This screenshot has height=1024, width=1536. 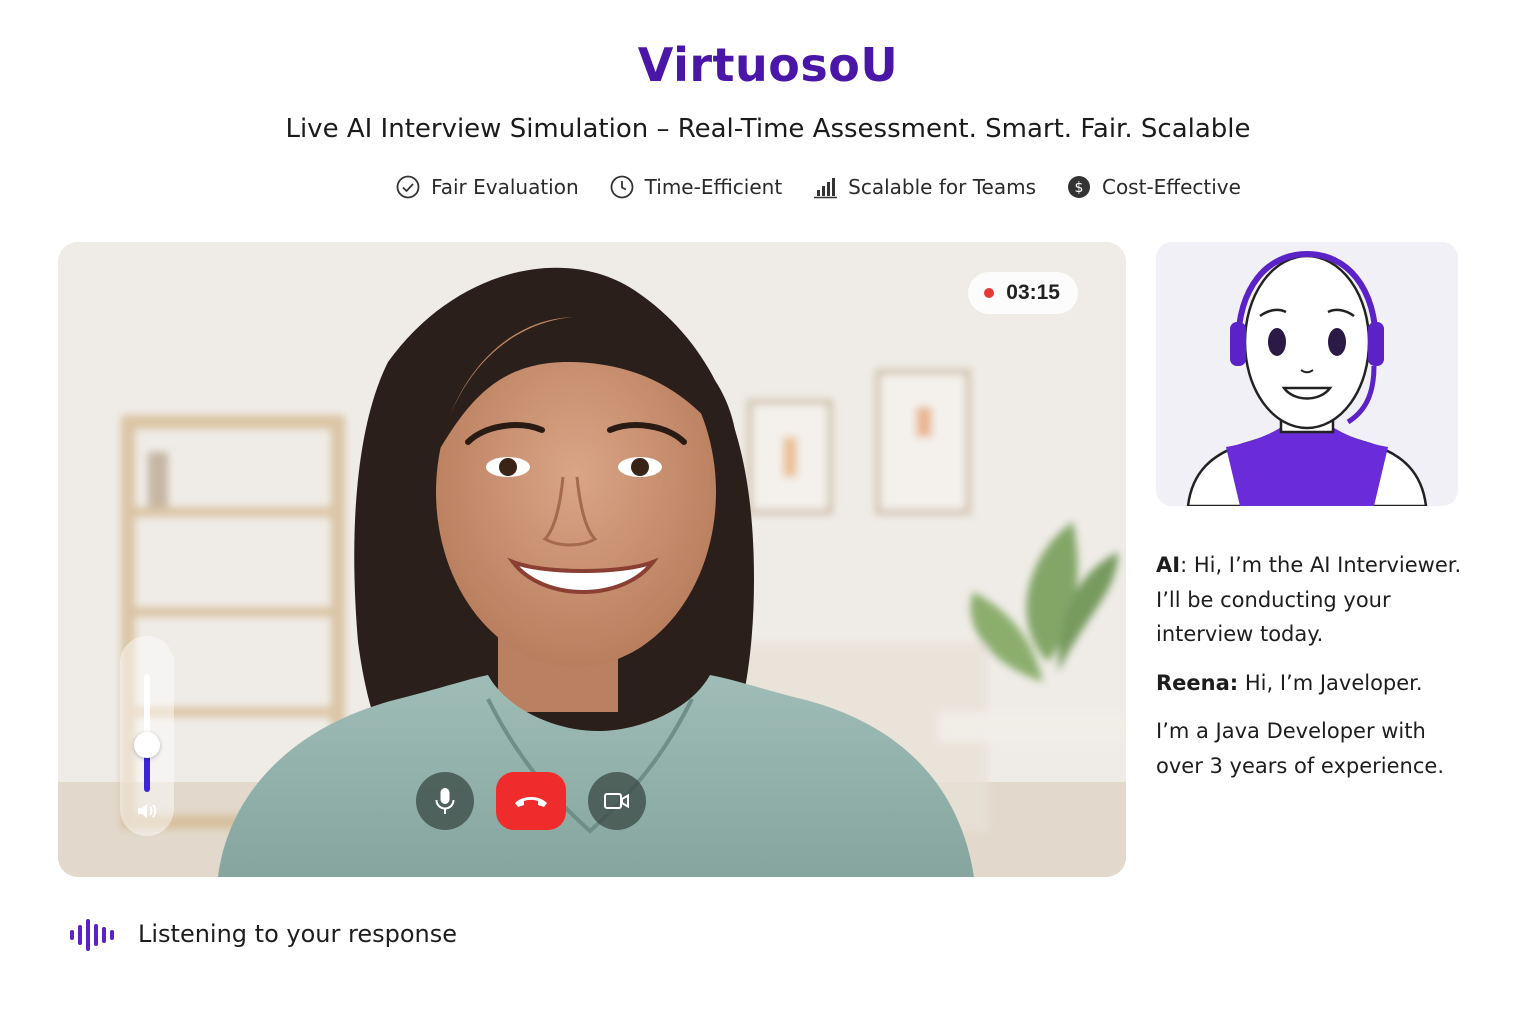 What do you see at coordinates (713, 187) in the screenshot?
I see `feature-label: Time-Efficient` at bounding box center [713, 187].